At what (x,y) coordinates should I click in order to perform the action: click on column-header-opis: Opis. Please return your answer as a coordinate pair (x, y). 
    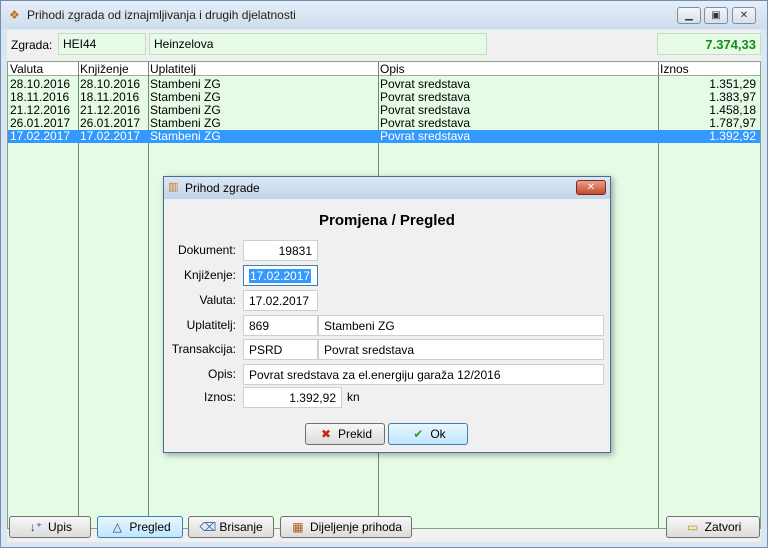
    Looking at the image, I should click on (518, 69).